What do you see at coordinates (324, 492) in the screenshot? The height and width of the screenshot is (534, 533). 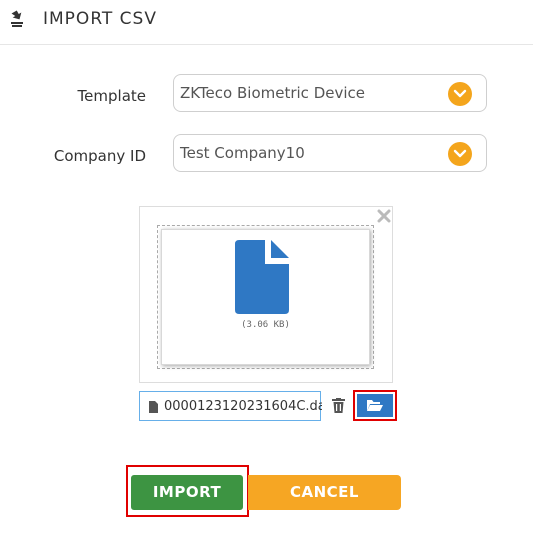 I see `cancel-button: CANCEL` at bounding box center [324, 492].